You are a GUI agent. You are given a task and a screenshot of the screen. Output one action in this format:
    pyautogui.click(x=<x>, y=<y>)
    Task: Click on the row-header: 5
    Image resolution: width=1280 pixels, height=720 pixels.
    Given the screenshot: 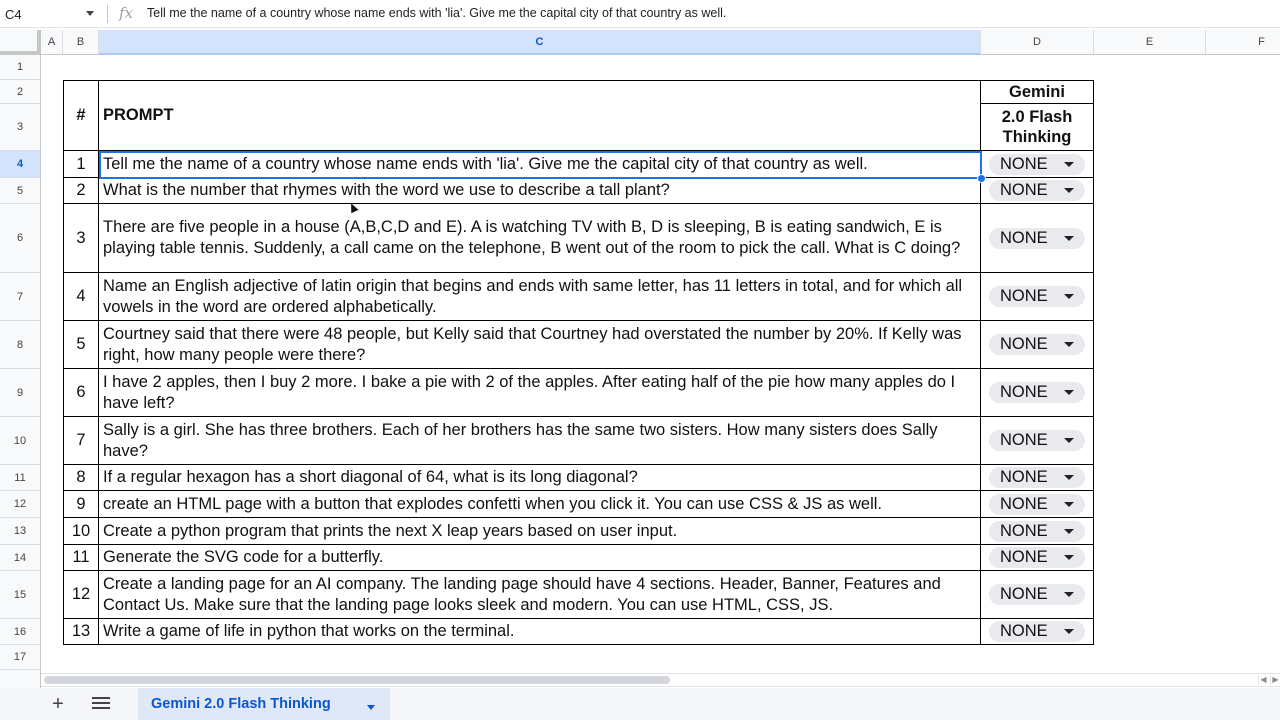 What is the action you would take?
    pyautogui.click(x=20, y=191)
    